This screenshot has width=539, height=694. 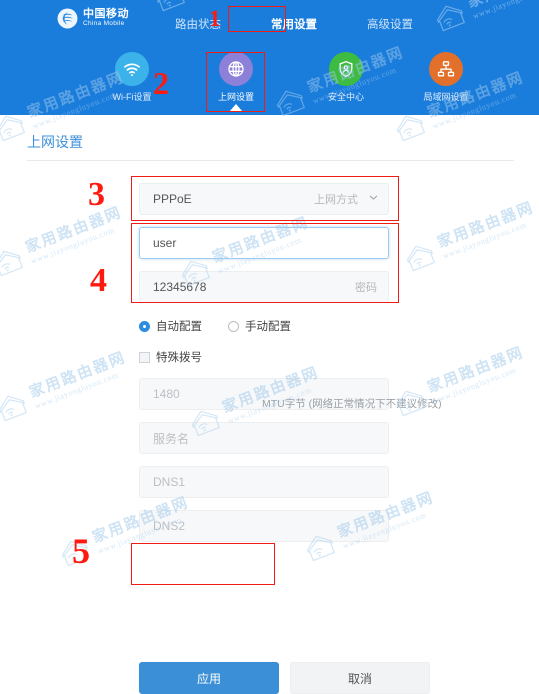 What do you see at coordinates (360, 678) in the screenshot?
I see `cancel-button: 取消` at bounding box center [360, 678].